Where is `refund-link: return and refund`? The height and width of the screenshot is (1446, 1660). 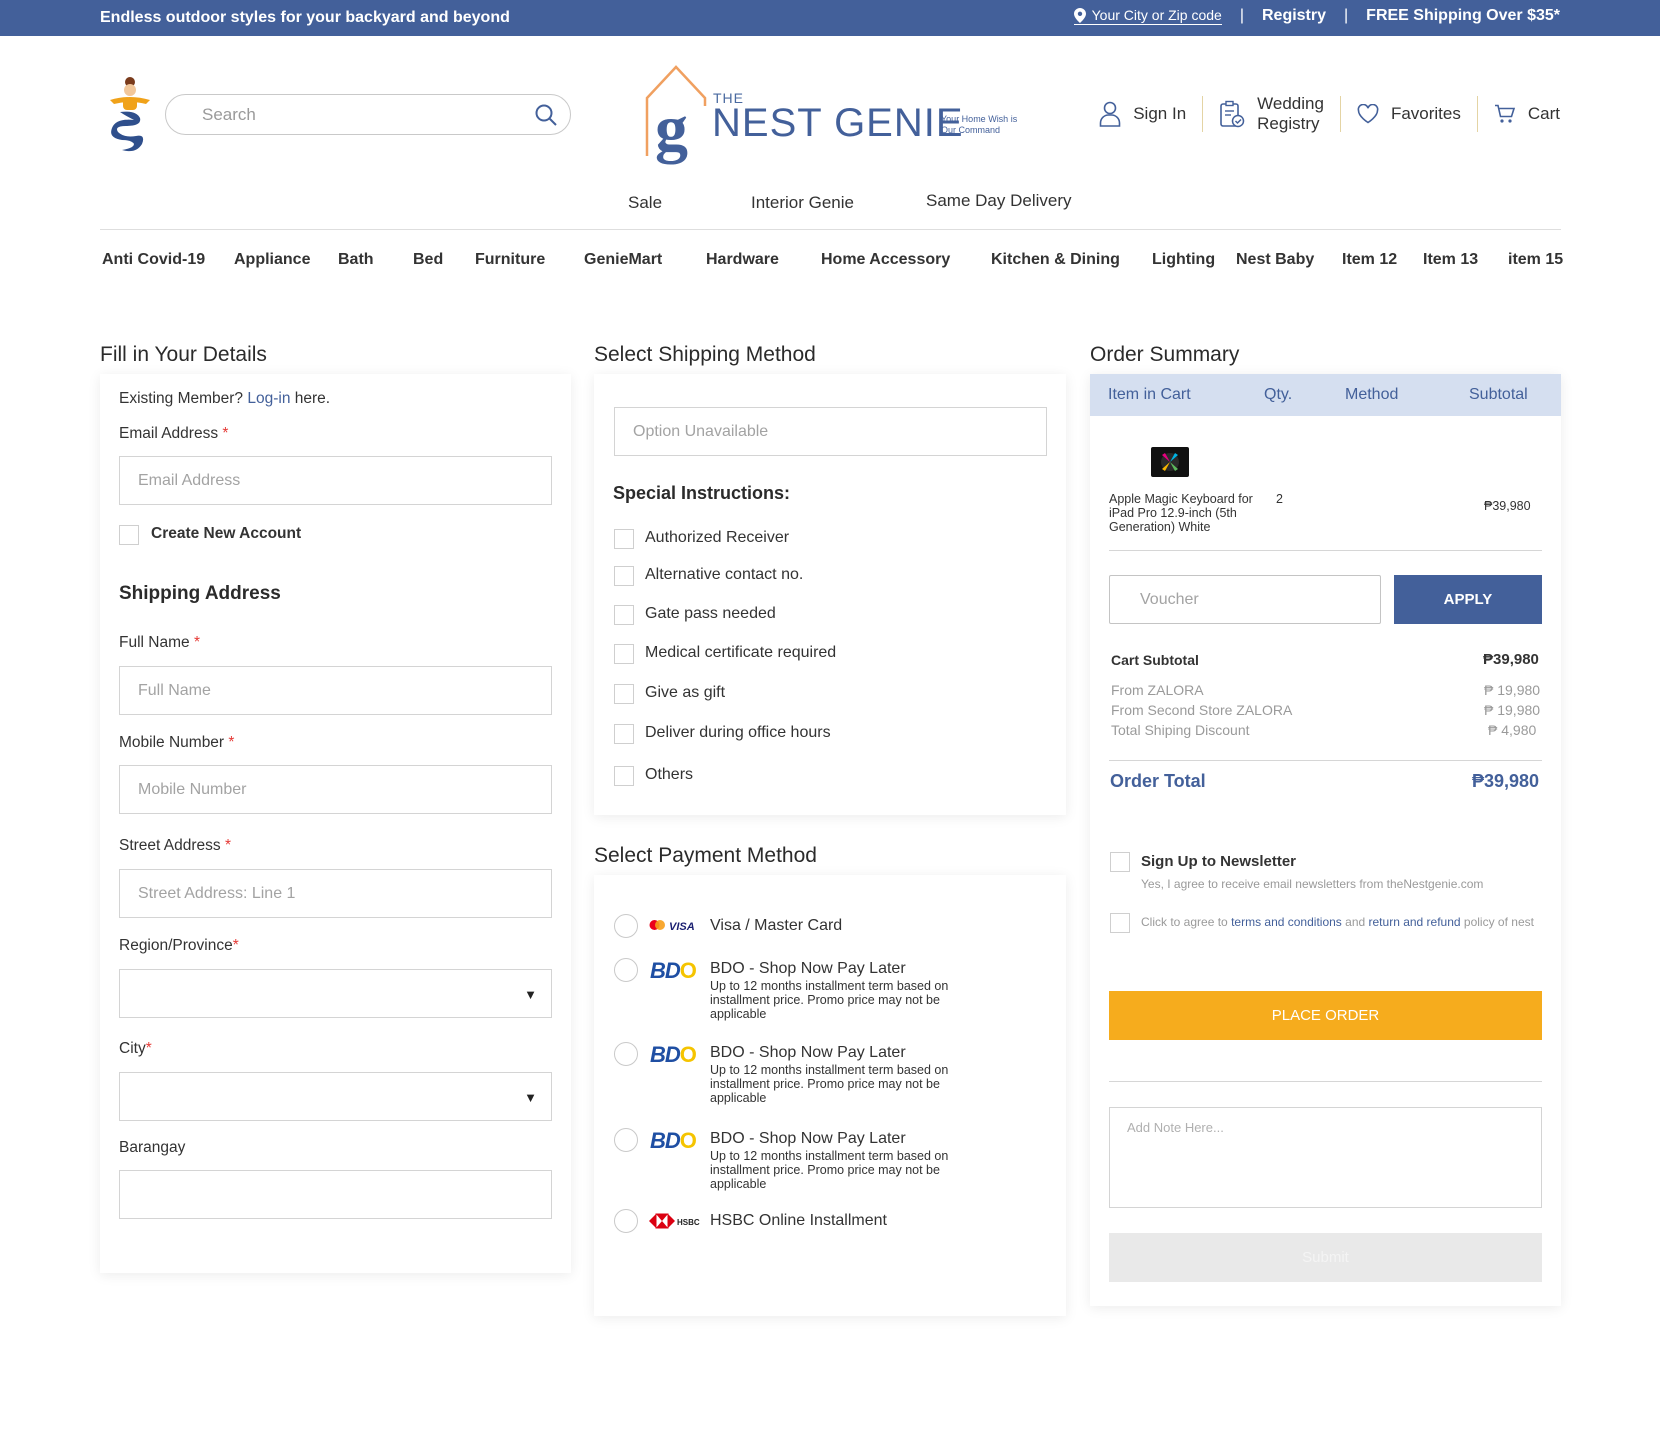
refund-link: return and refund is located at coordinates (1415, 922).